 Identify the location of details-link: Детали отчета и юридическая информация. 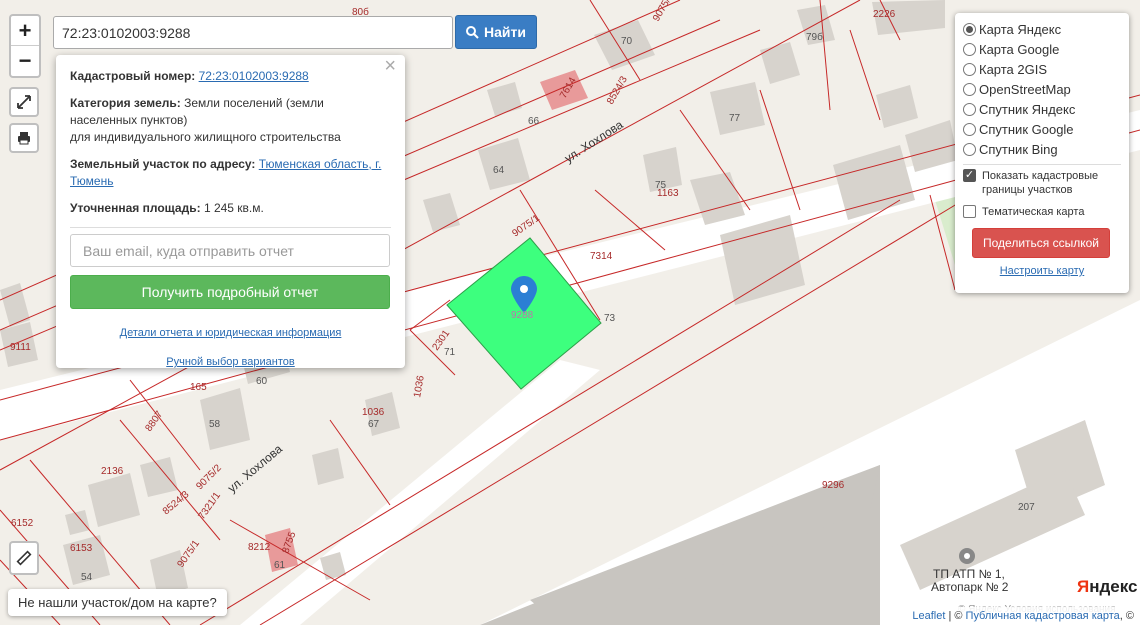
(230, 333).